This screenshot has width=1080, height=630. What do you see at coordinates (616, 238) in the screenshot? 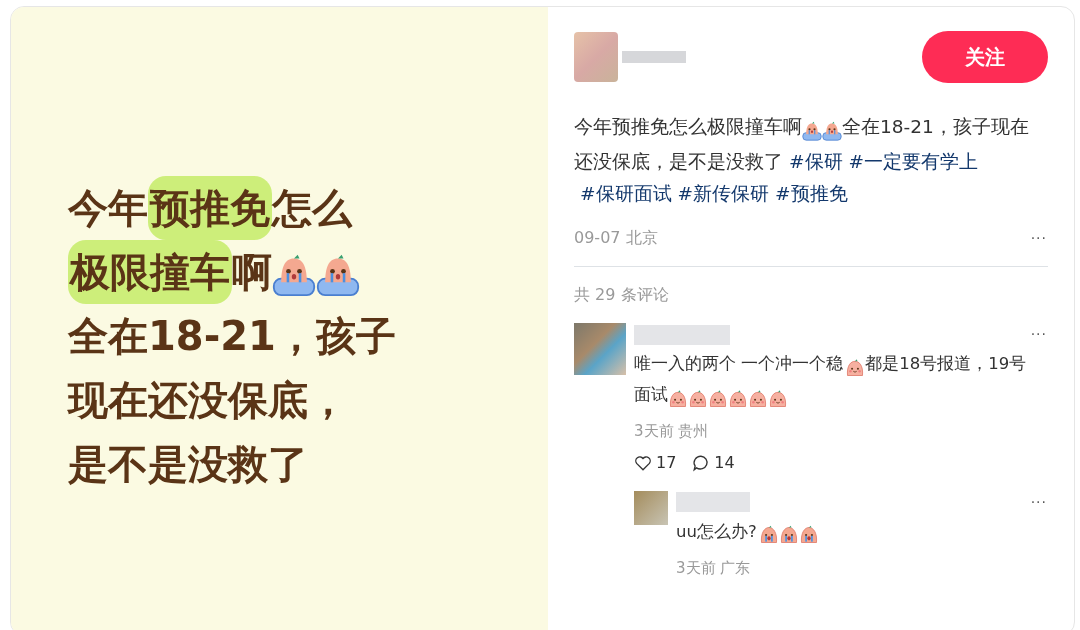
I see `post-date-location: 09-07 北京` at bounding box center [616, 238].